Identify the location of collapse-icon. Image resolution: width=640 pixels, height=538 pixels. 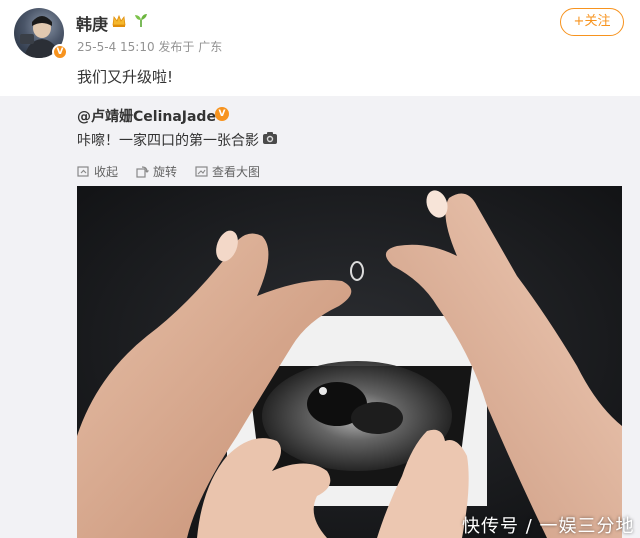
(83, 171).